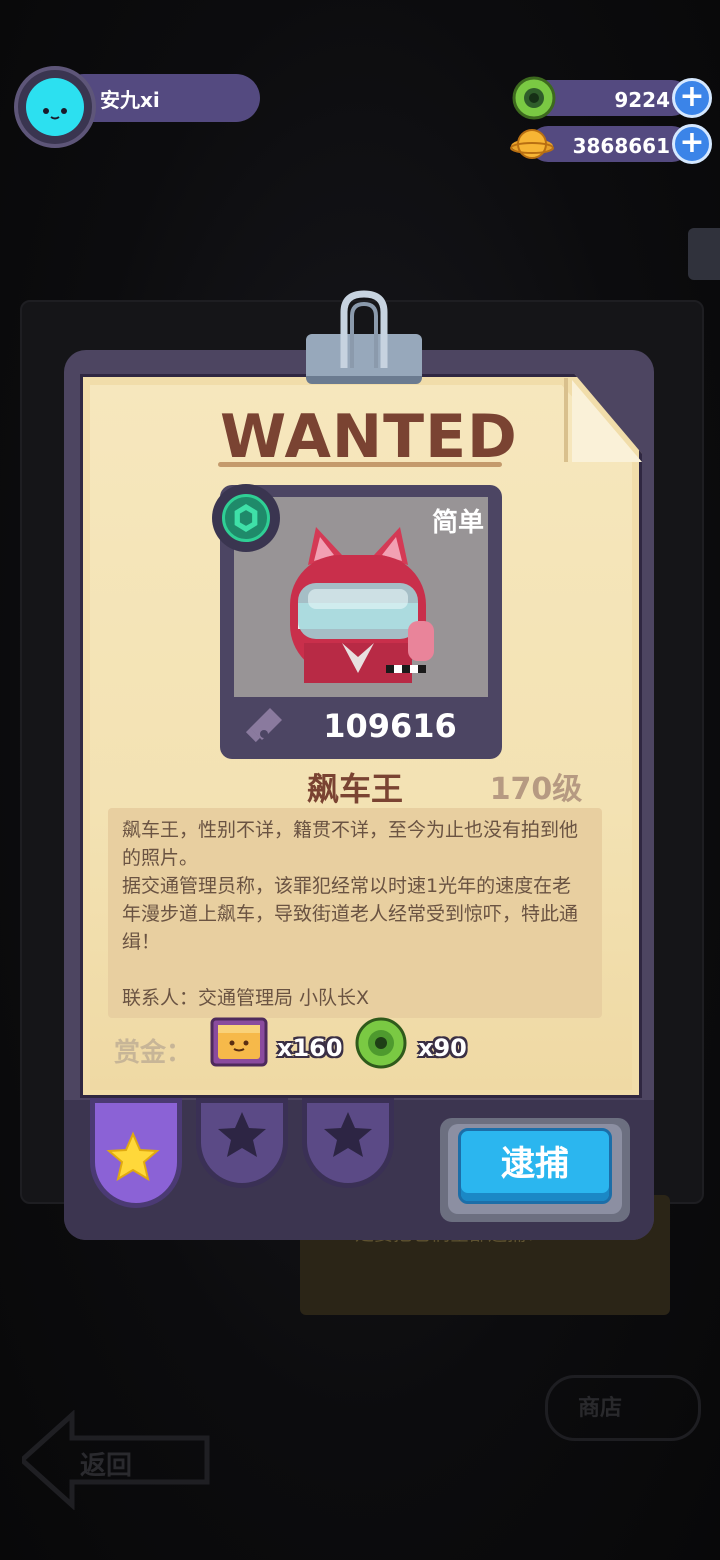 This screenshot has width=720, height=1560. Describe the element at coordinates (600, 1406) in the screenshot. I see `shop-button-label: 商店` at that location.